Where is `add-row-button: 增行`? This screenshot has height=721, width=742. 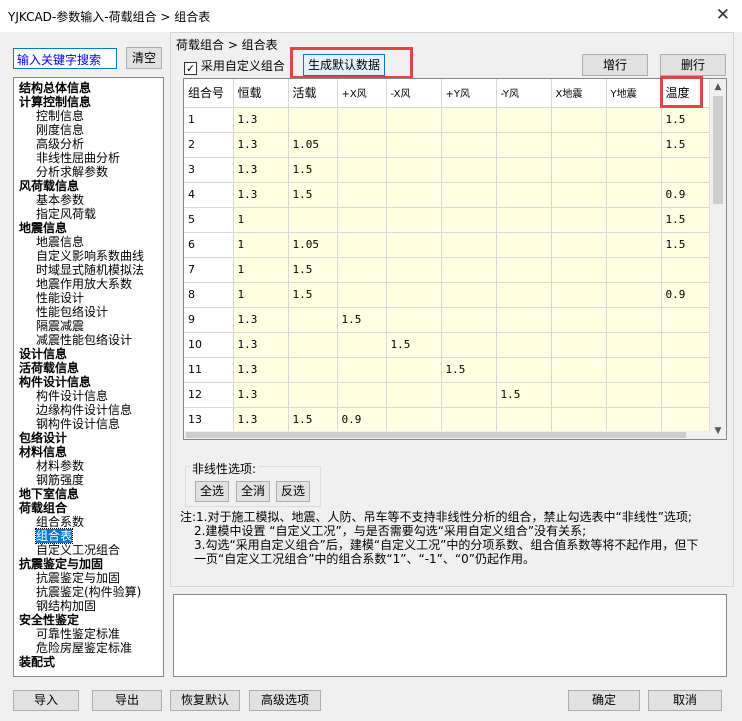
add-row-button: 增行 is located at coordinates (615, 65).